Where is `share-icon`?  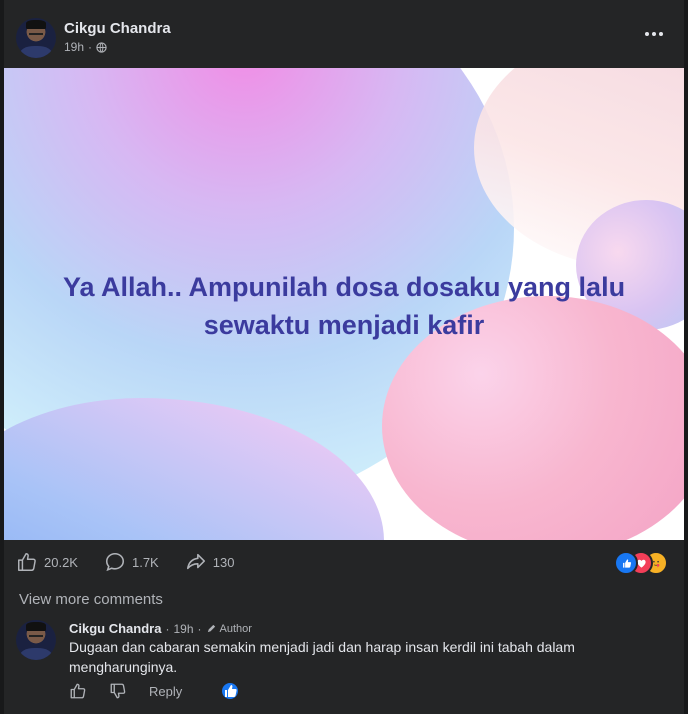
share-icon is located at coordinates (195, 561).